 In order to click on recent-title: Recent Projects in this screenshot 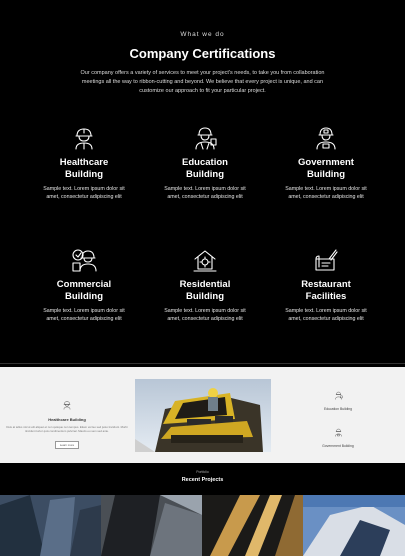, I will do `click(202, 480)`.